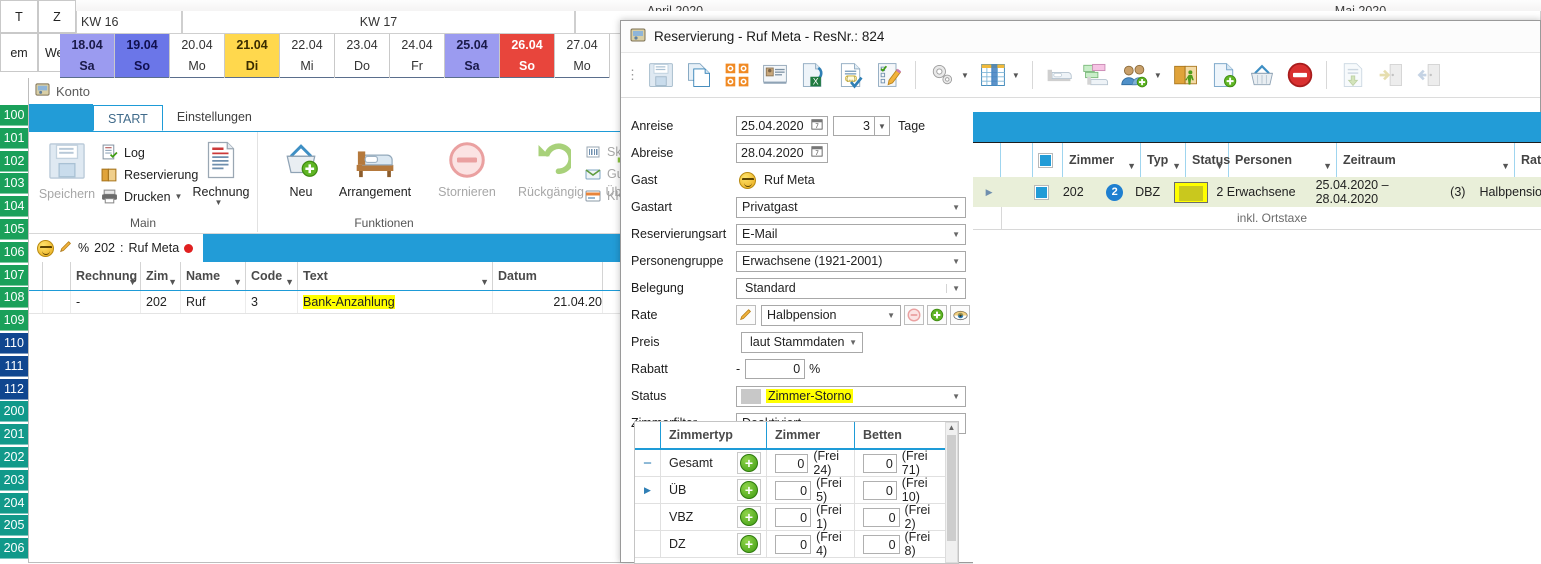 This screenshot has width=1541, height=564. I want to click on reservierung-button: Reservierung, so click(149, 174).